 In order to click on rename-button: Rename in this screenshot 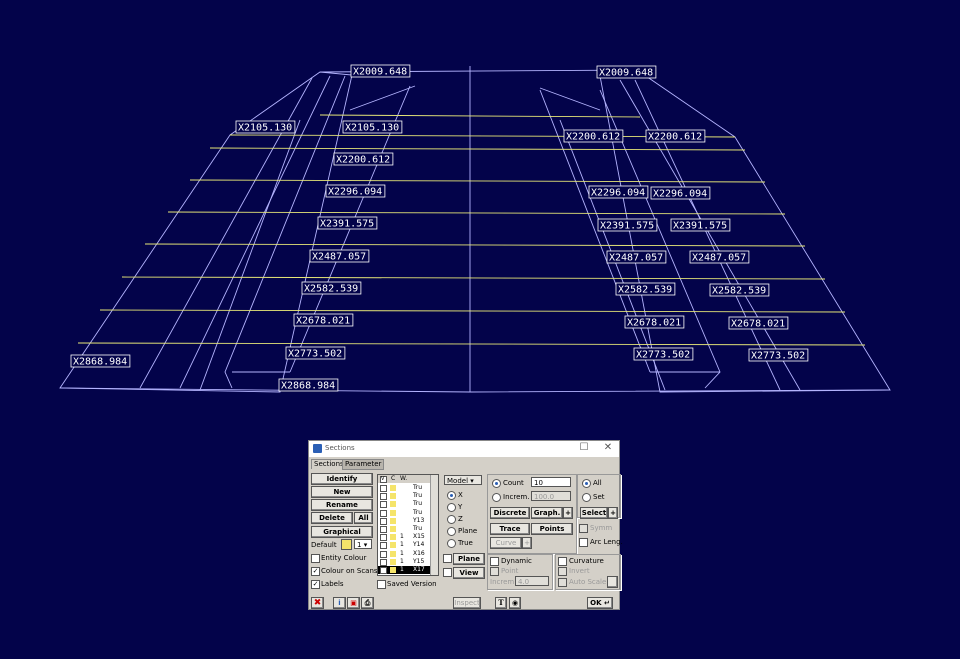, I will do `click(342, 505)`.